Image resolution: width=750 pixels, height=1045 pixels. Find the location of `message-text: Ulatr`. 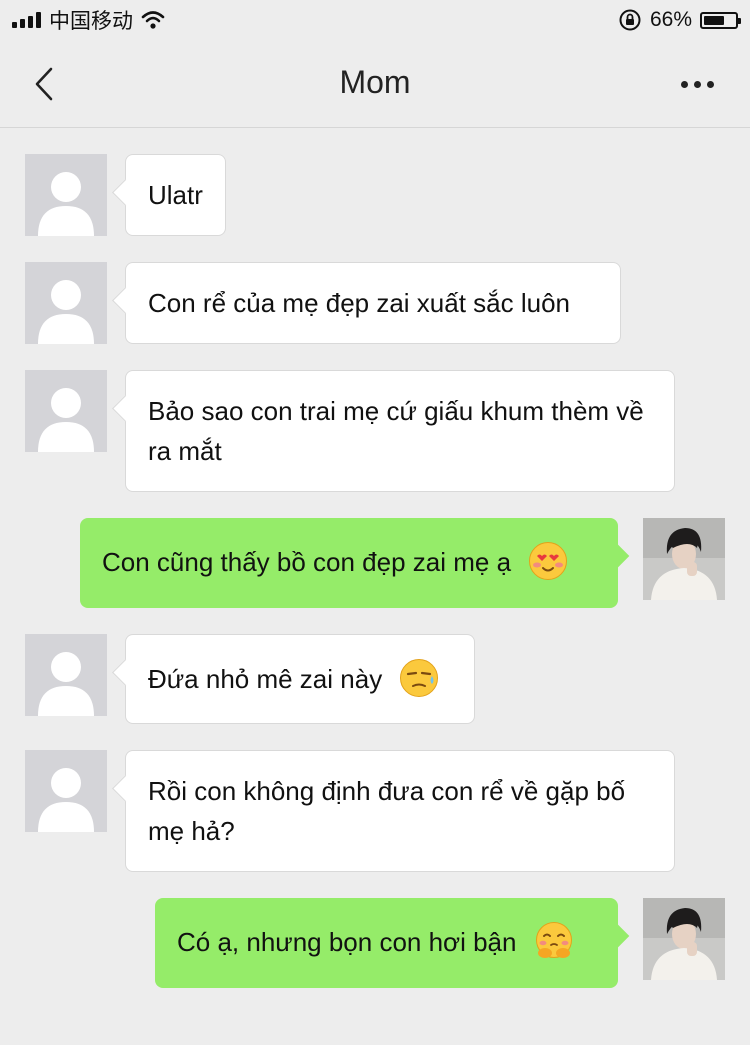

message-text: Ulatr is located at coordinates (175, 195).